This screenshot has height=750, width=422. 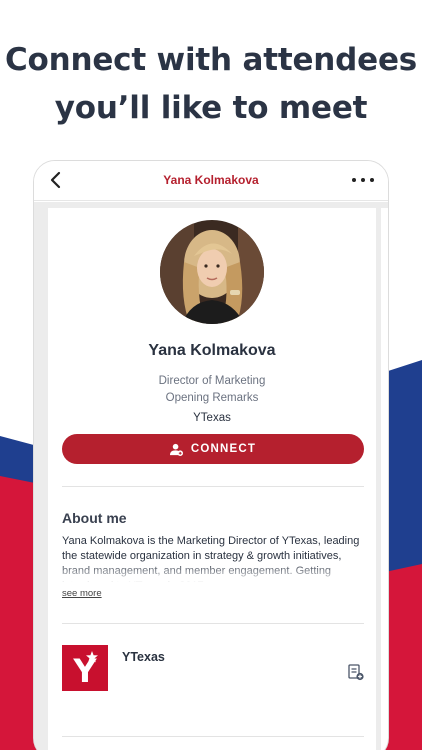 I want to click on person-add-icon, so click(x=176, y=449).